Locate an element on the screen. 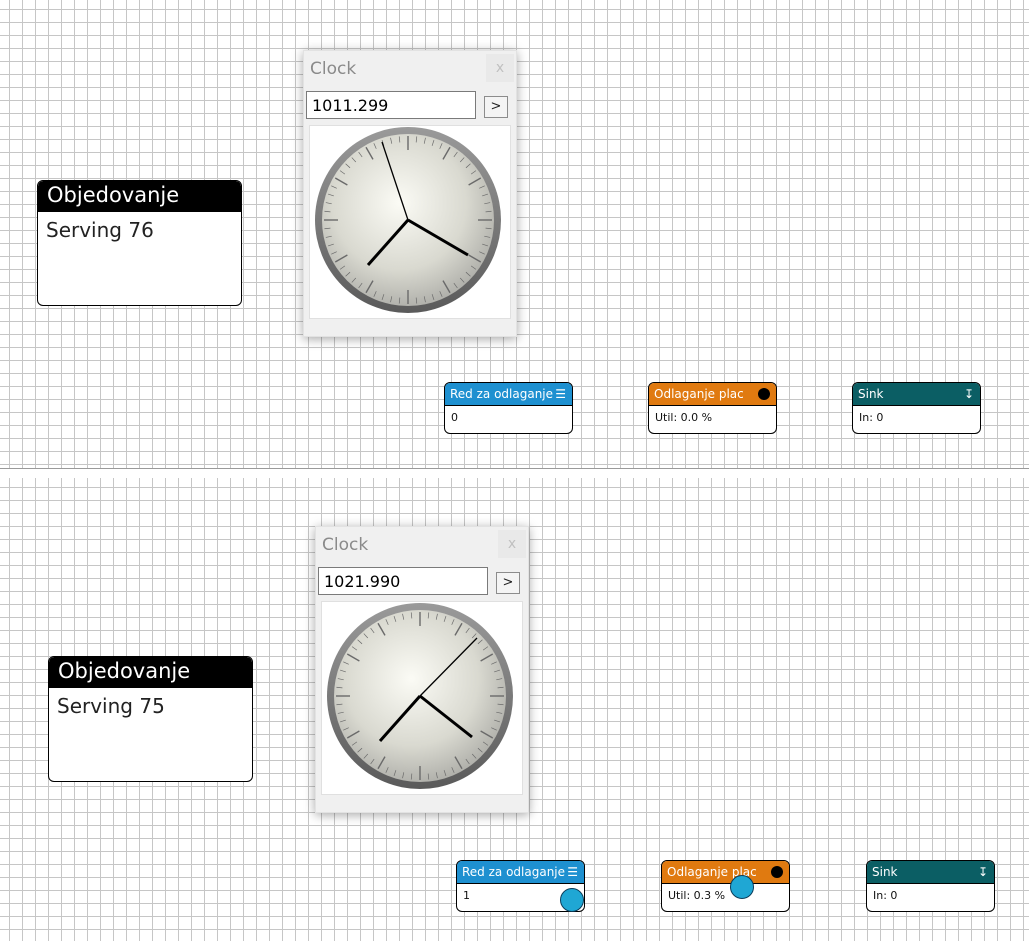  server-title: Odlaganje plac is located at coordinates (699, 394).